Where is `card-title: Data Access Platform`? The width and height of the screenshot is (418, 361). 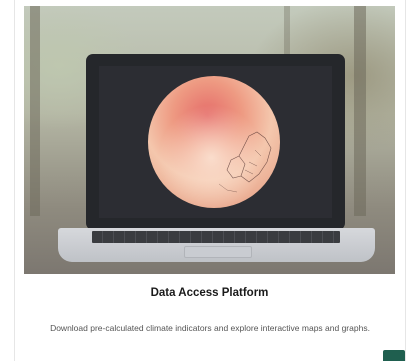 card-title: Data Access Platform is located at coordinates (209, 293).